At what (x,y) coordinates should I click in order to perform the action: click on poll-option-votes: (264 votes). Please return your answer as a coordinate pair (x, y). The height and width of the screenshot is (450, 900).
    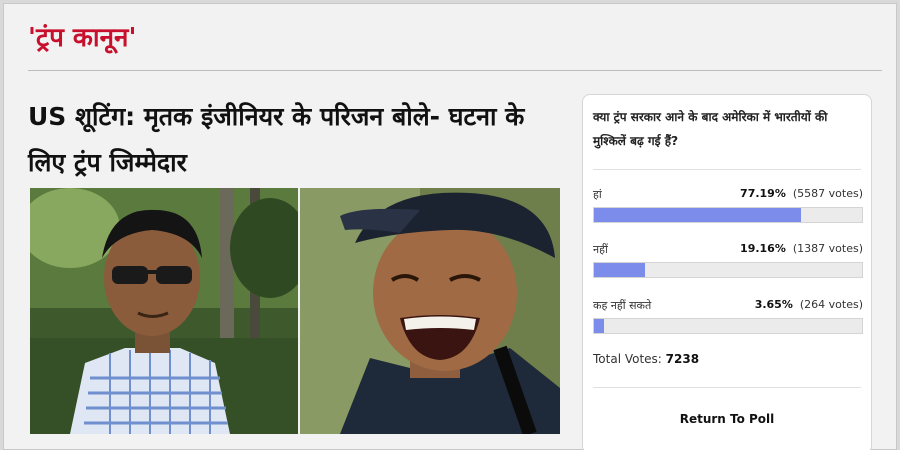
    Looking at the image, I should click on (831, 304).